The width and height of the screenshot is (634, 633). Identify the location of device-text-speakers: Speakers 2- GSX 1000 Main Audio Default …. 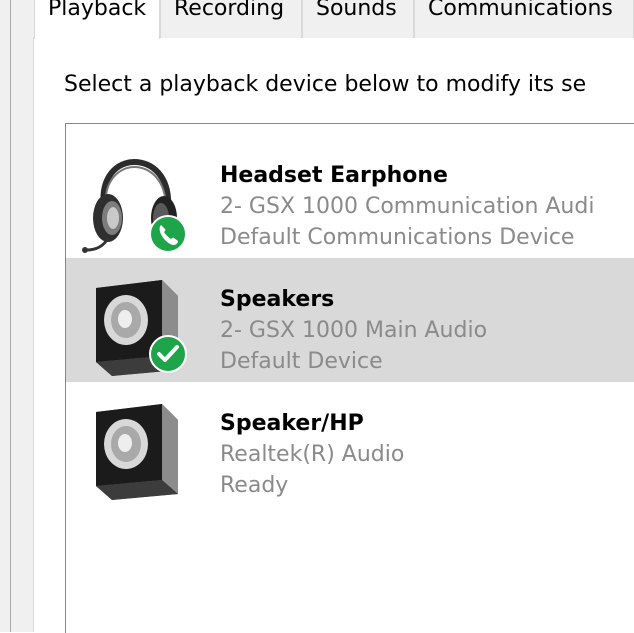
(353, 330).